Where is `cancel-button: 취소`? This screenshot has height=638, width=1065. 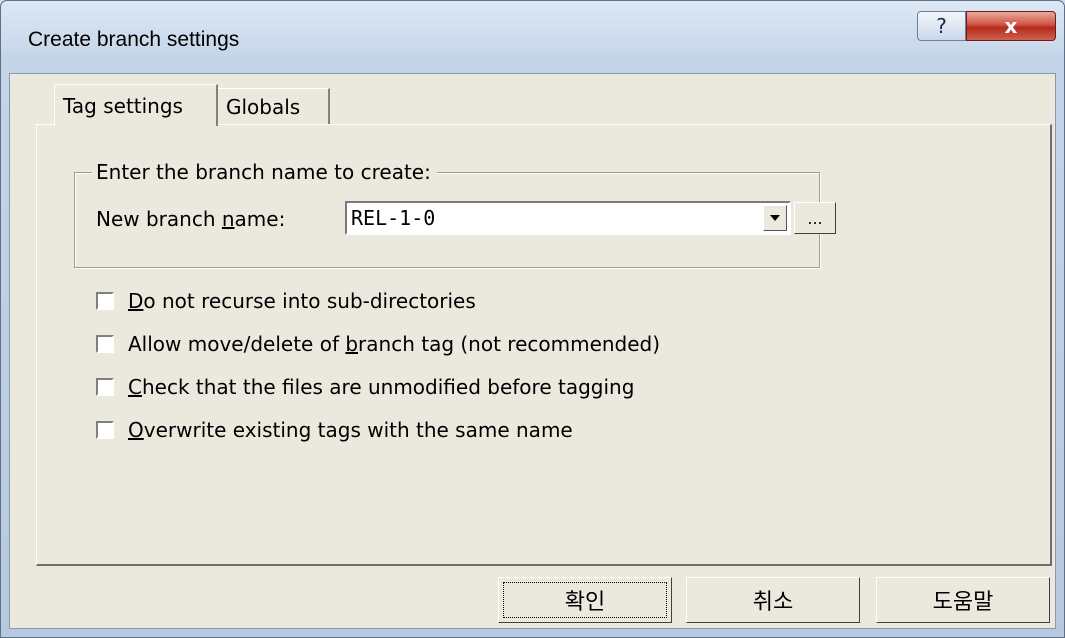 cancel-button: 취소 is located at coordinates (773, 600).